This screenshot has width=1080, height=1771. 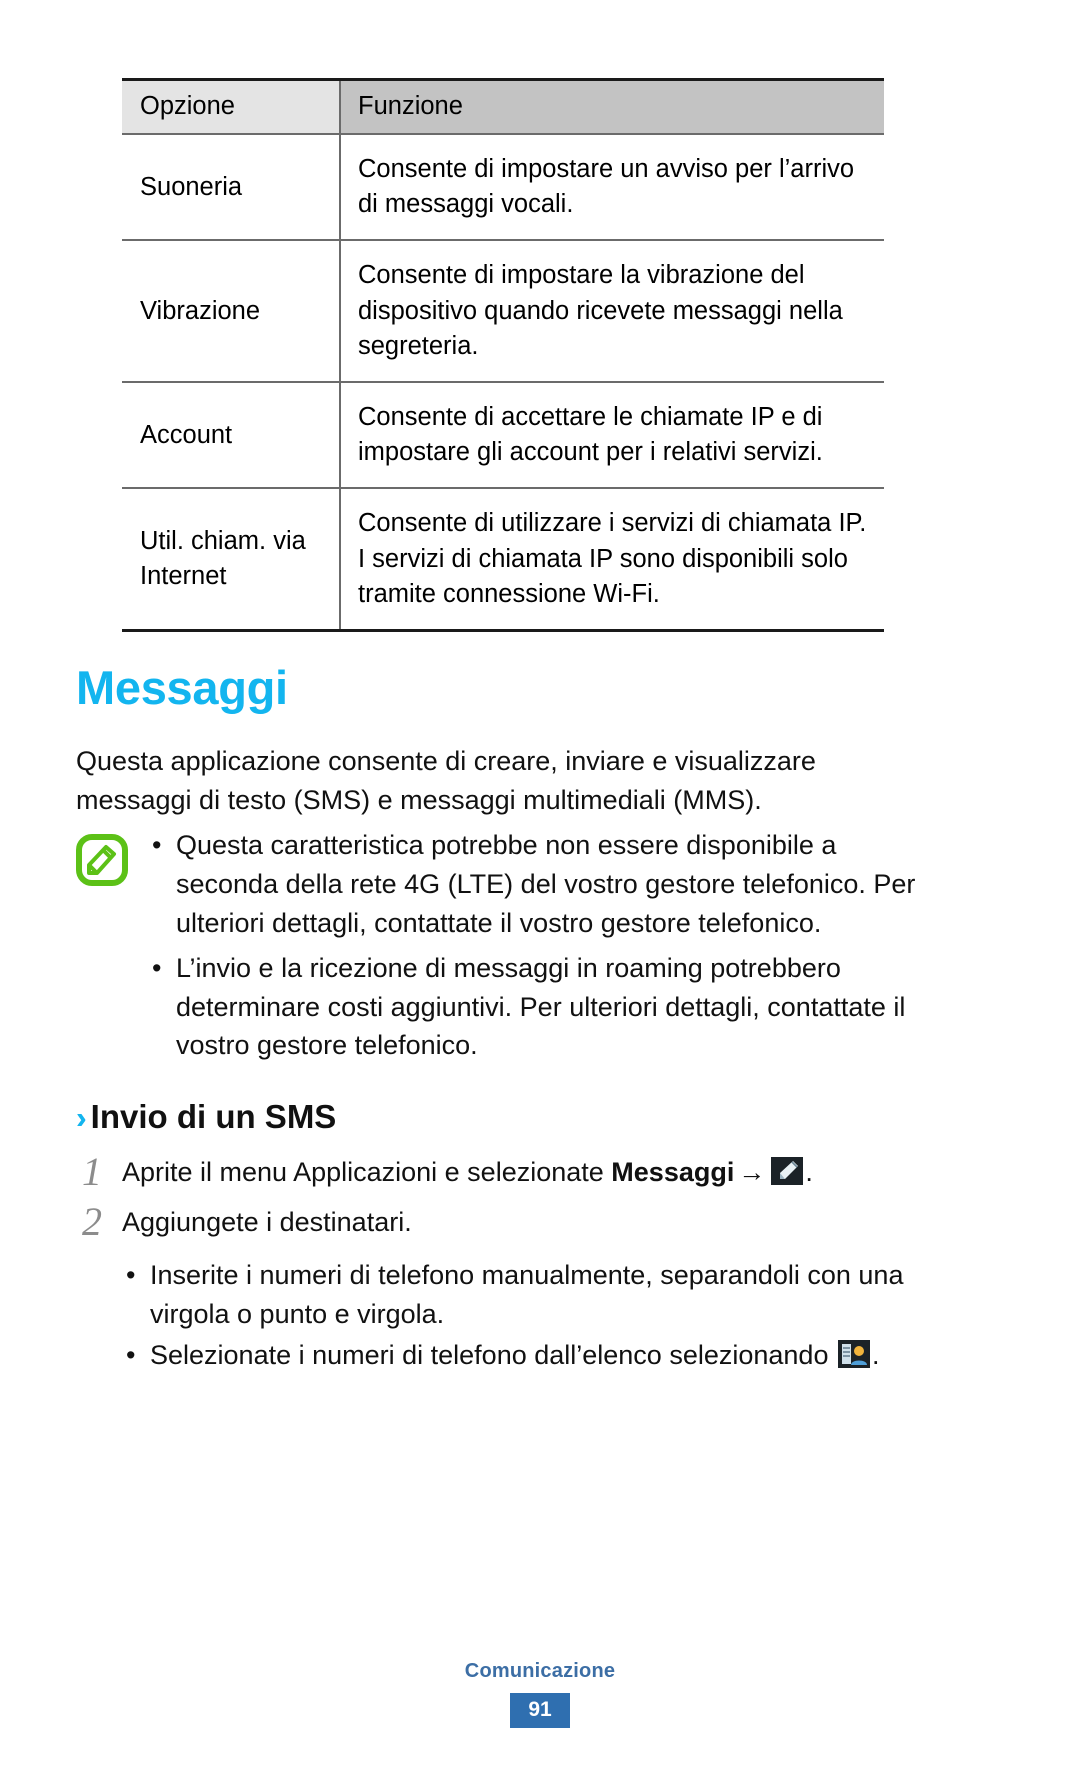 I want to click on table-header-option: Opzione, so click(x=231, y=106).